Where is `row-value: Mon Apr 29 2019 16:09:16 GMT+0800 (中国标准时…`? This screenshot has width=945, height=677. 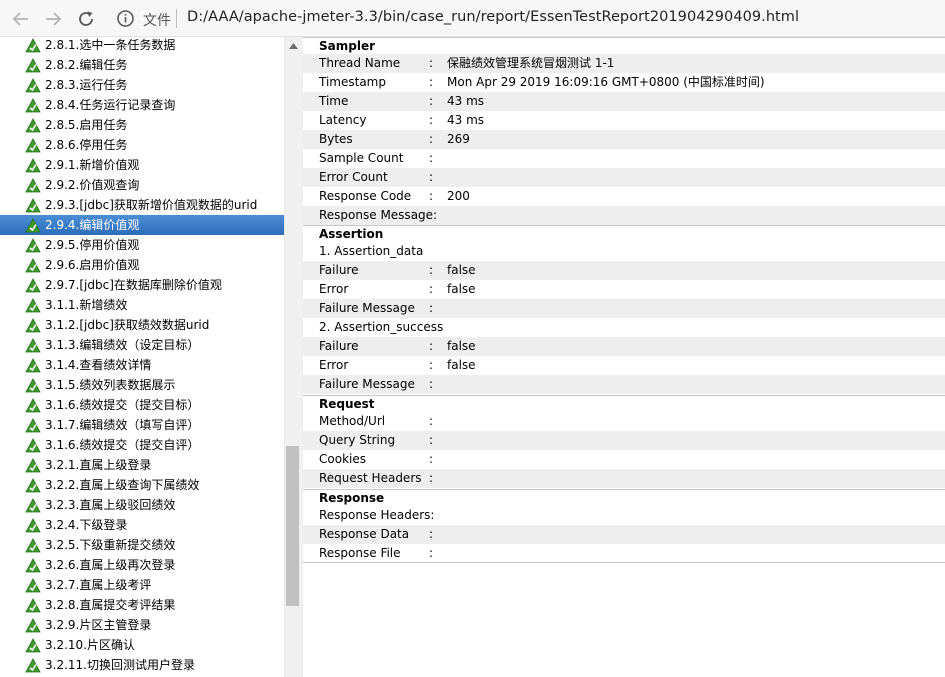 row-value: Mon Apr 29 2019 16:09:16 GMT+0800 (中国标准时… is located at coordinates (606, 82).